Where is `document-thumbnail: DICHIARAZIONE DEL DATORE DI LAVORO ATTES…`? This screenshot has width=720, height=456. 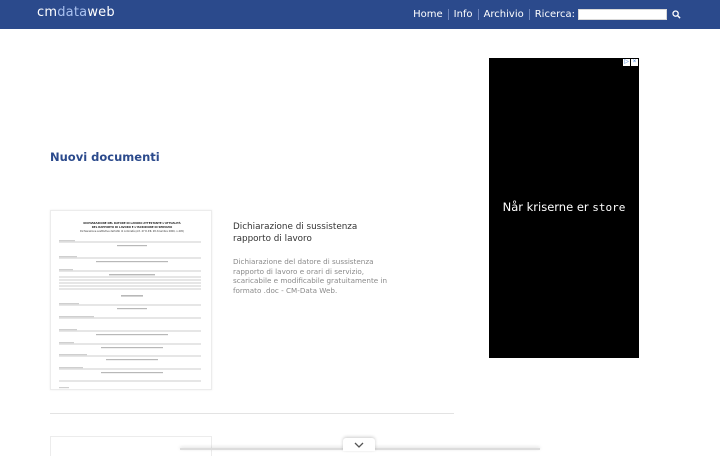 document-thumbnail: DICHIARAZIONE DEL DATORE DI LAVORO ATTES… is located at coordinates (131, 300).